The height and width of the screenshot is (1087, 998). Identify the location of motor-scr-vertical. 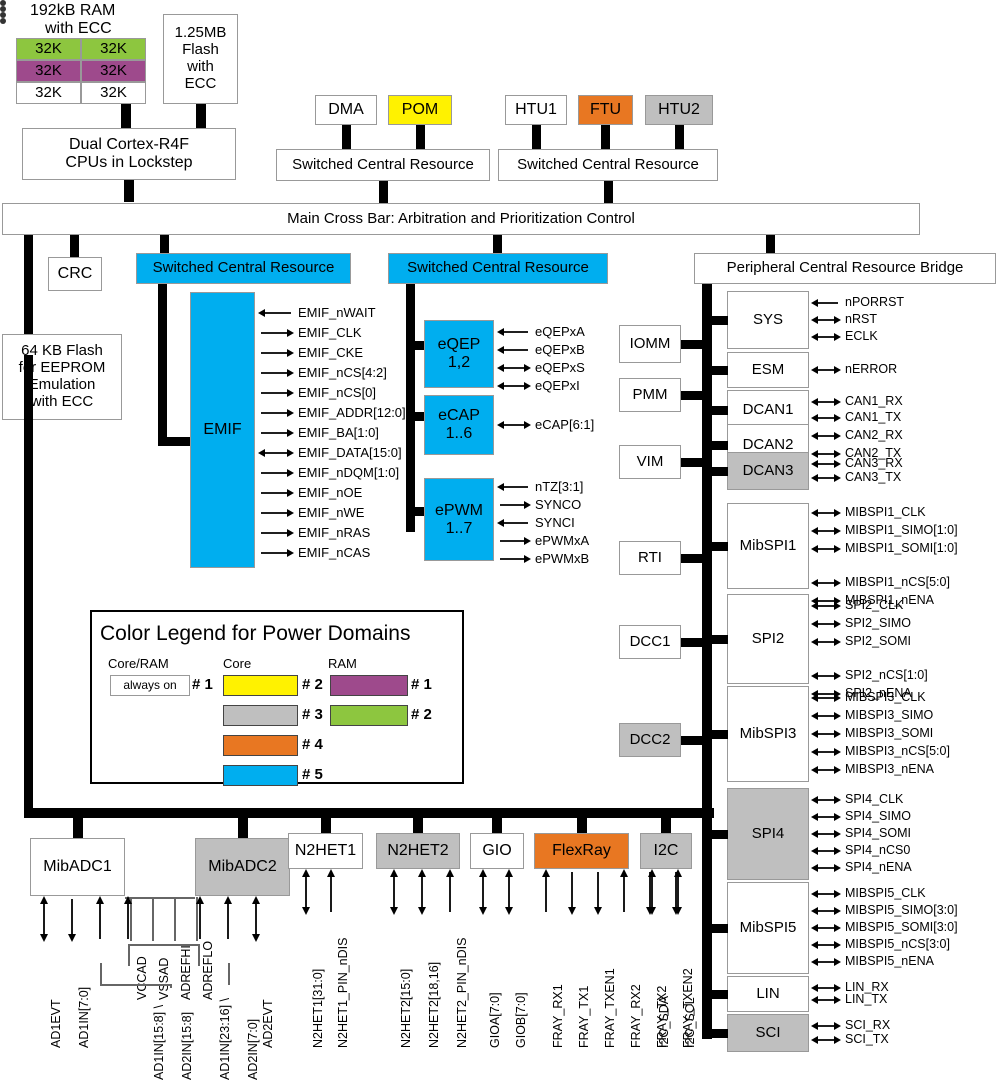
(410, 408).